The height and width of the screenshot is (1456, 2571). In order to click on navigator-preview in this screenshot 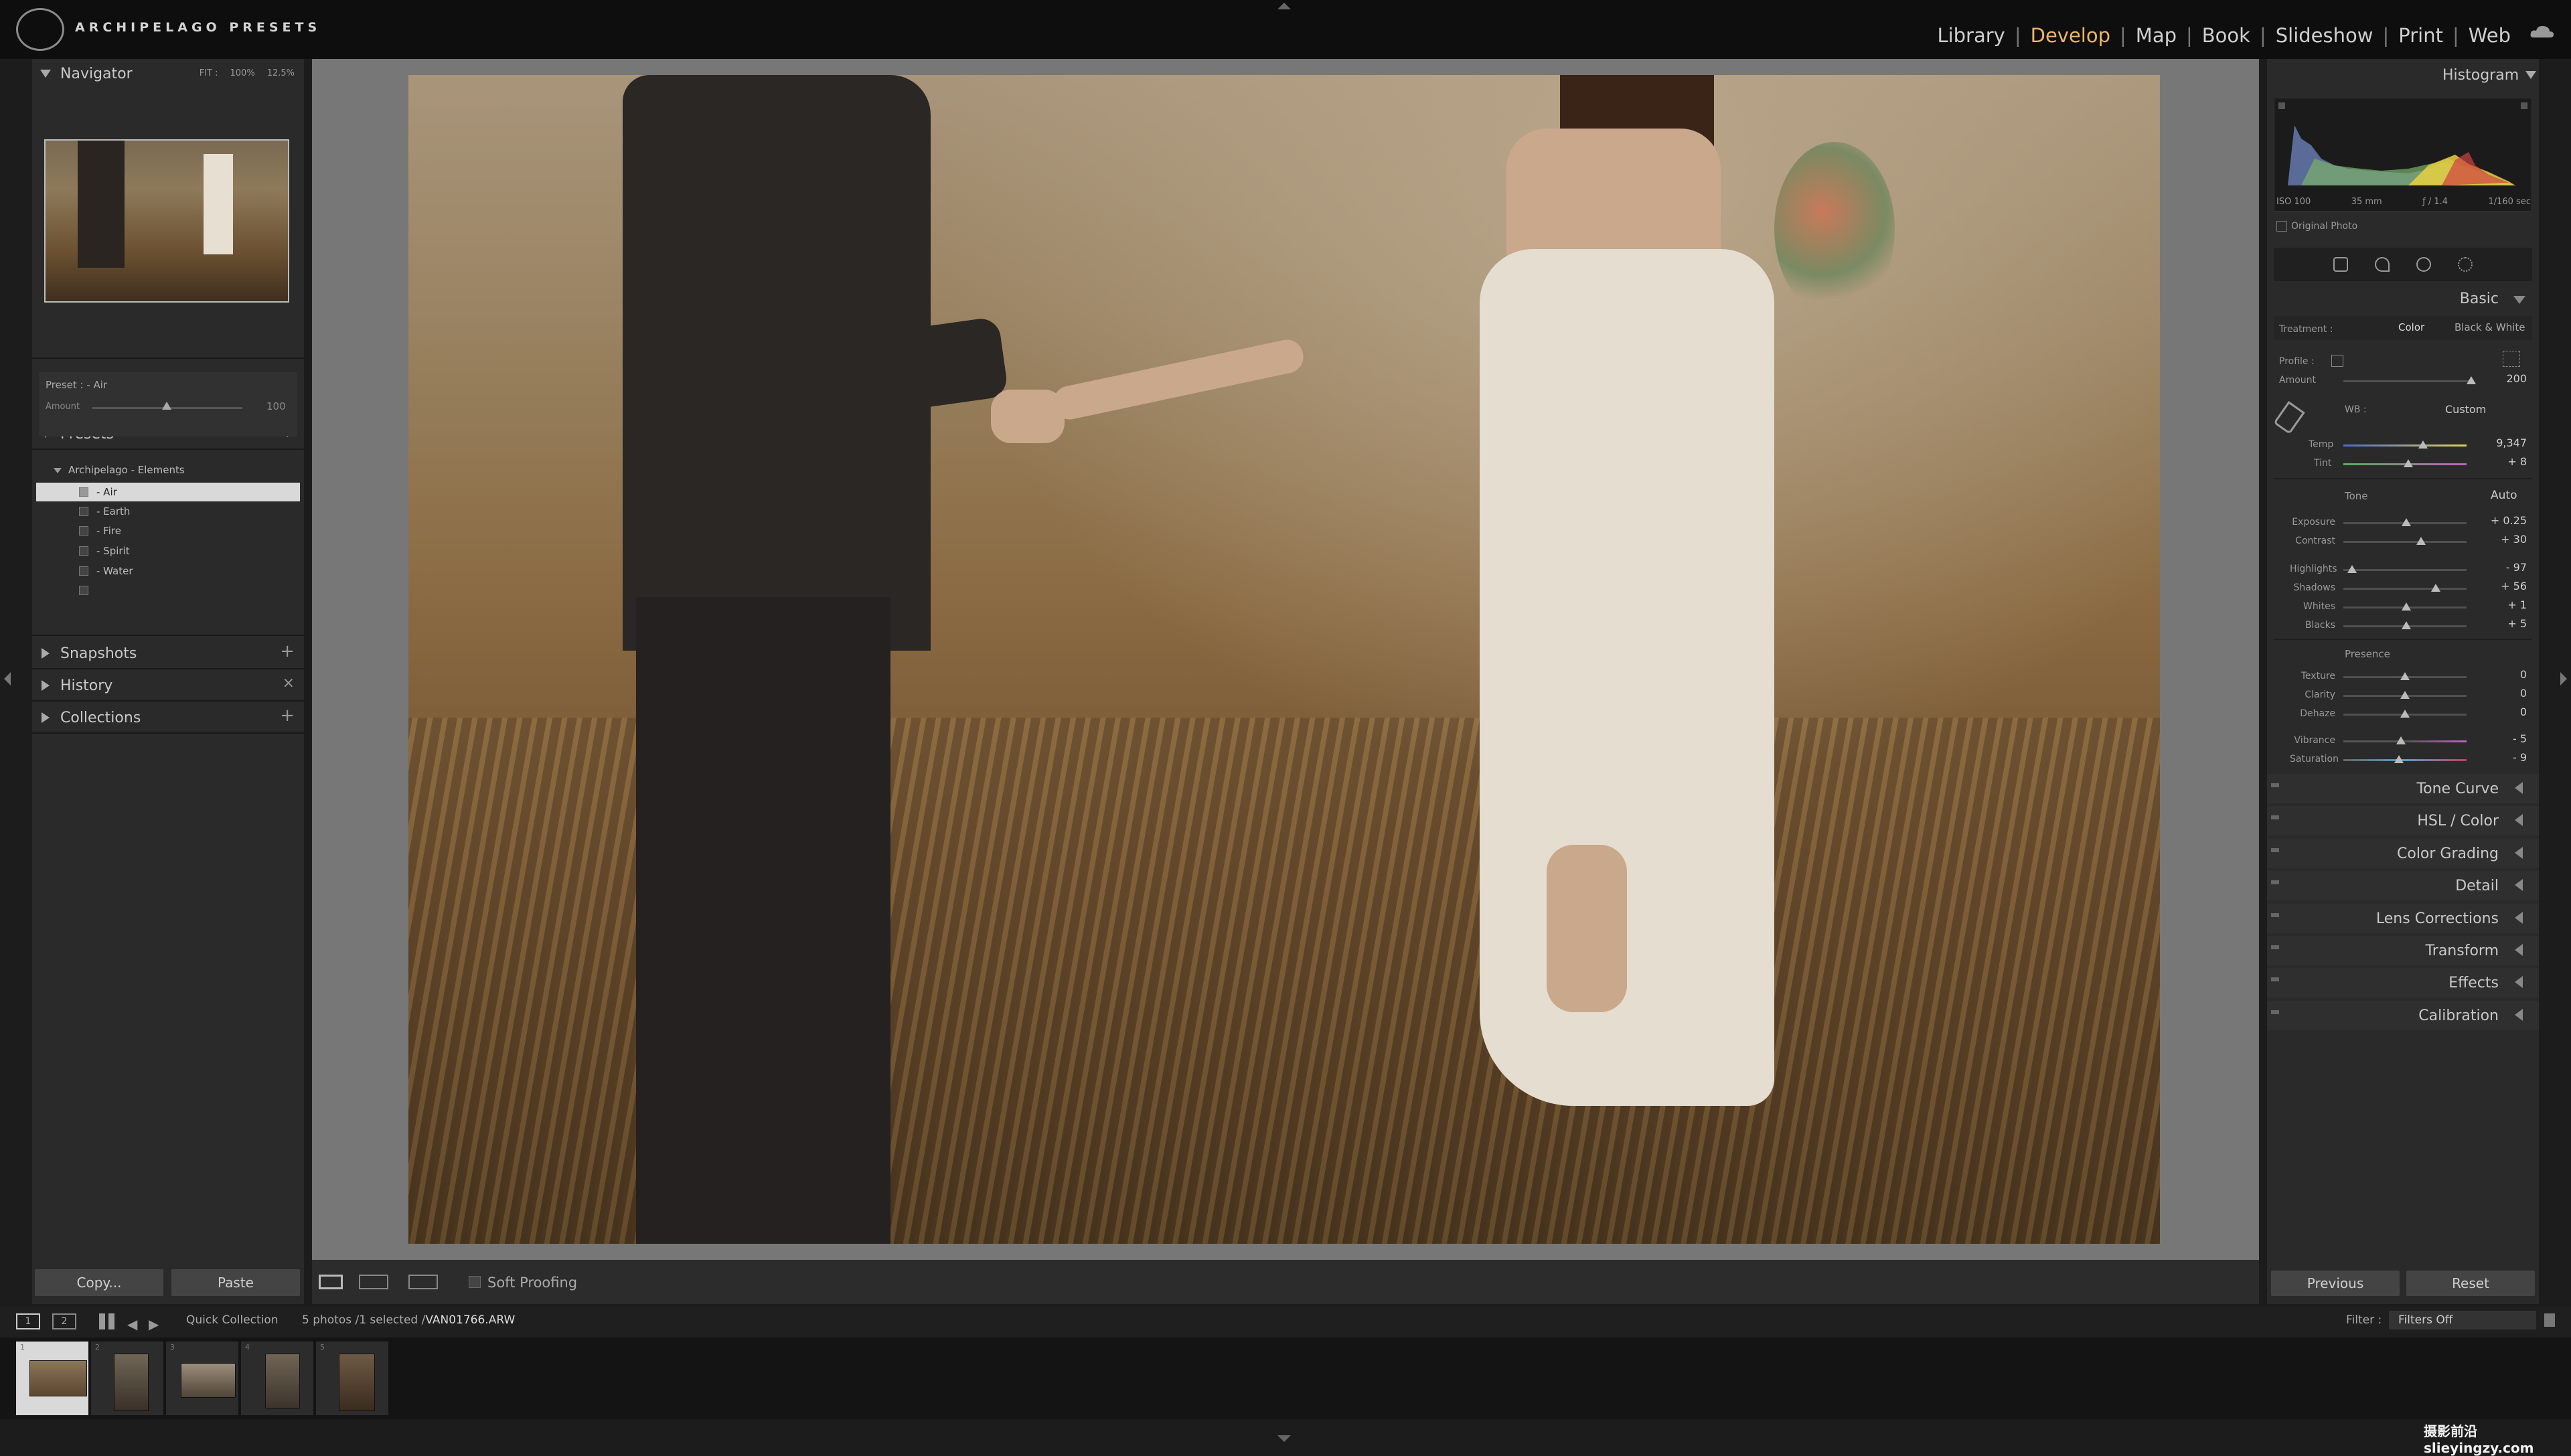, I will do `click(166, 221)`.